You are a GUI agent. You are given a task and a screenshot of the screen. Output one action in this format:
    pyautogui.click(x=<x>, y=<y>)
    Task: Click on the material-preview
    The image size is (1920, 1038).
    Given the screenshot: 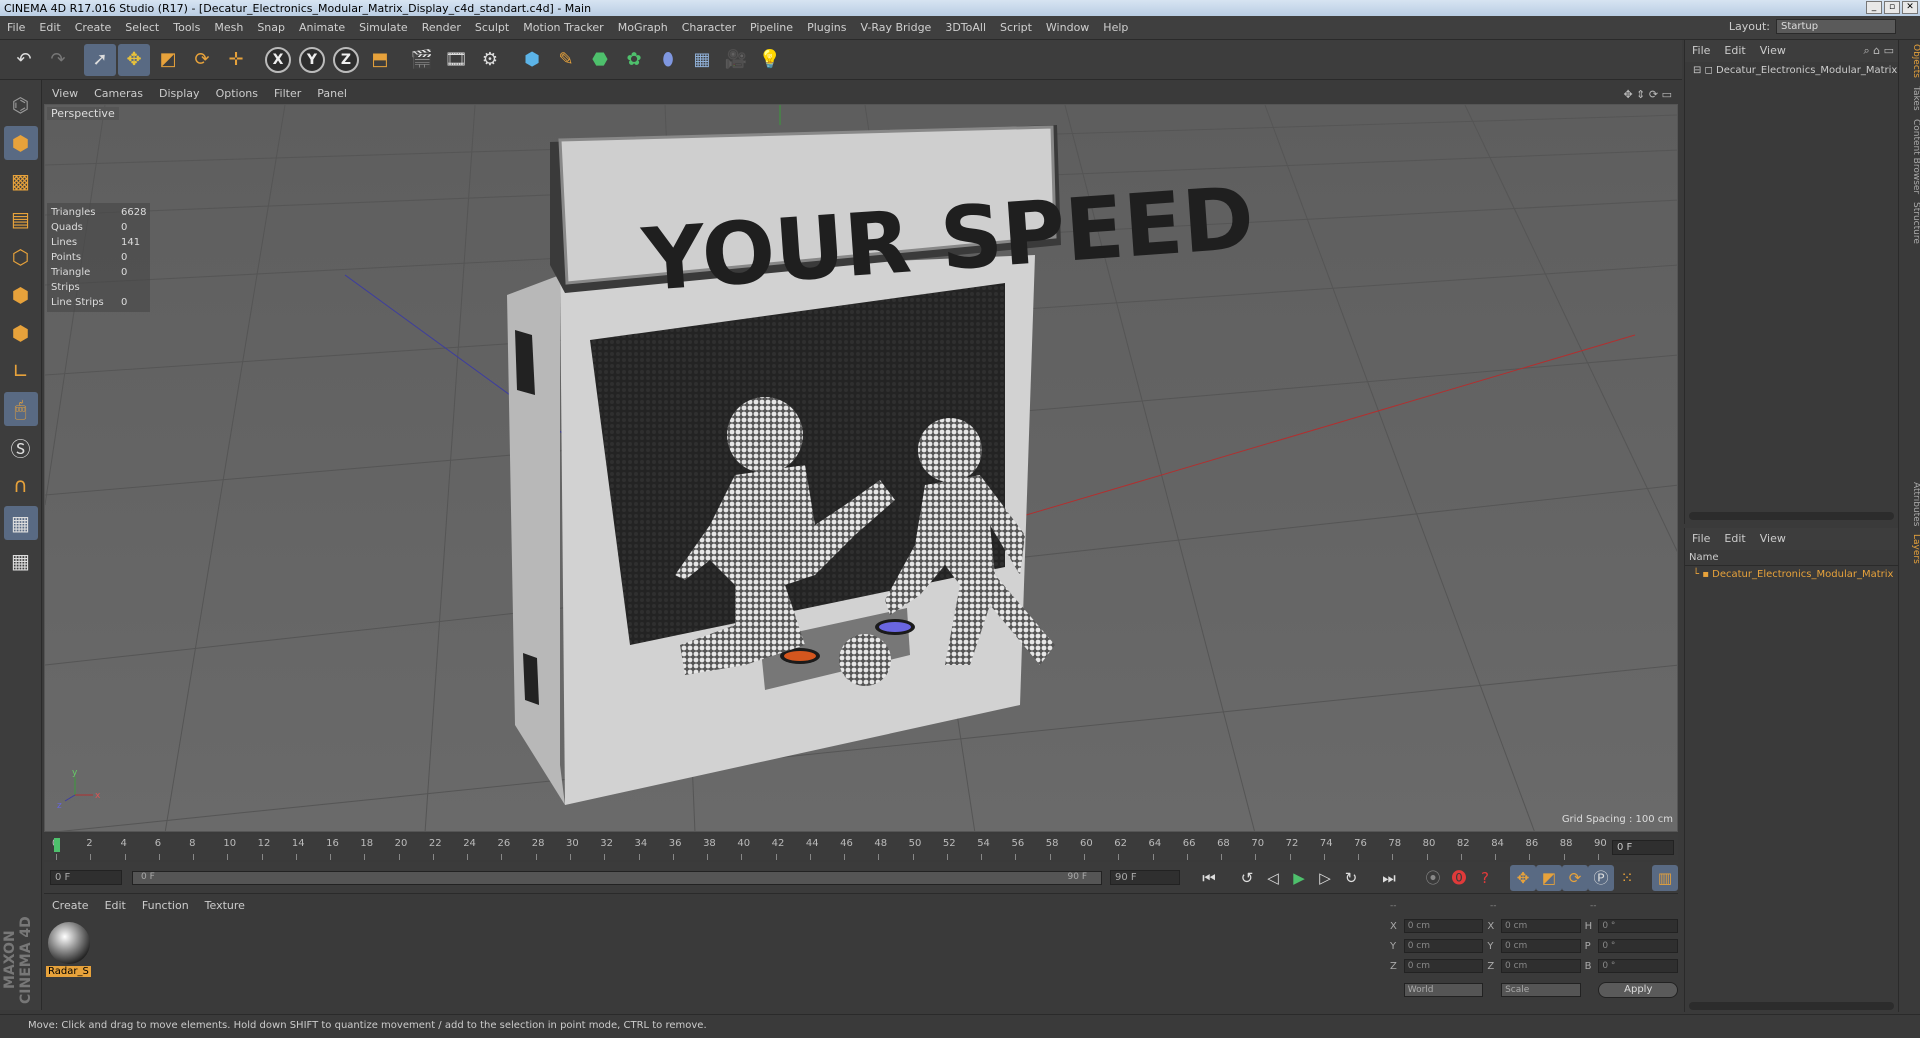 What is the action you would take?
    pyautogui.click(x=69, y=943)
    